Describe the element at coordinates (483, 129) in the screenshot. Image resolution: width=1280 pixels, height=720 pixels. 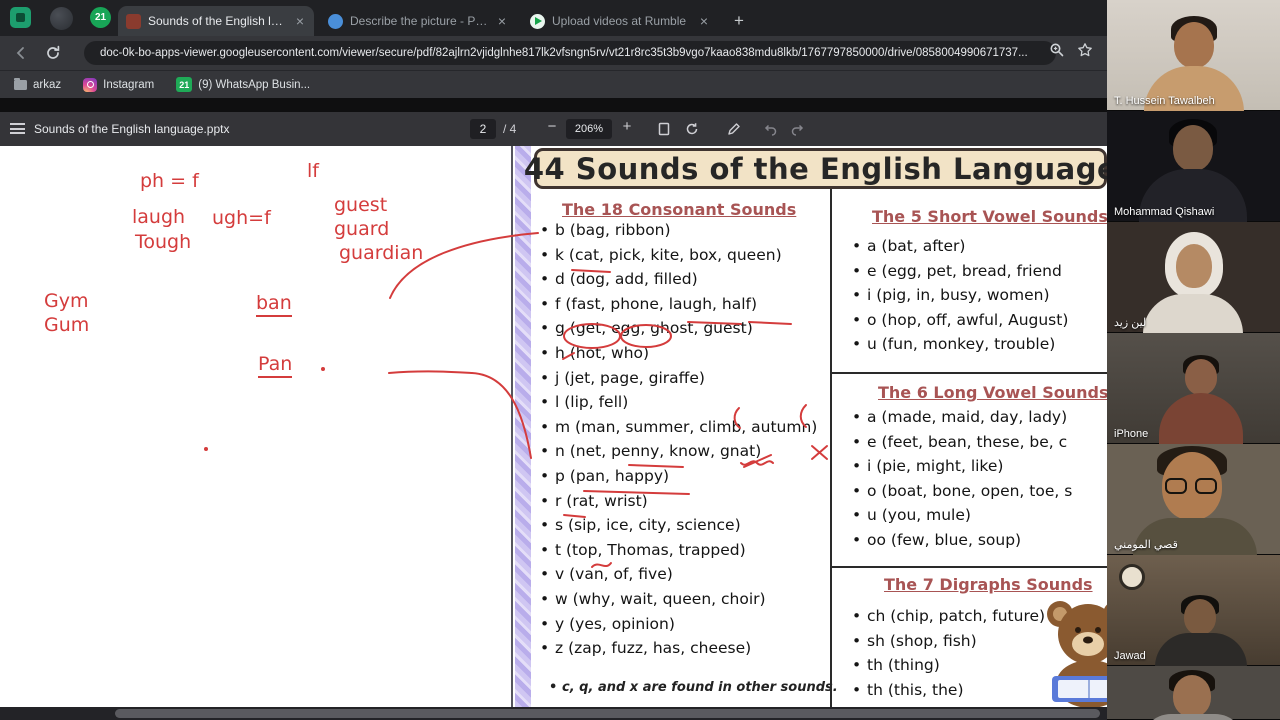
I see `page-number-input: 2` at that location.